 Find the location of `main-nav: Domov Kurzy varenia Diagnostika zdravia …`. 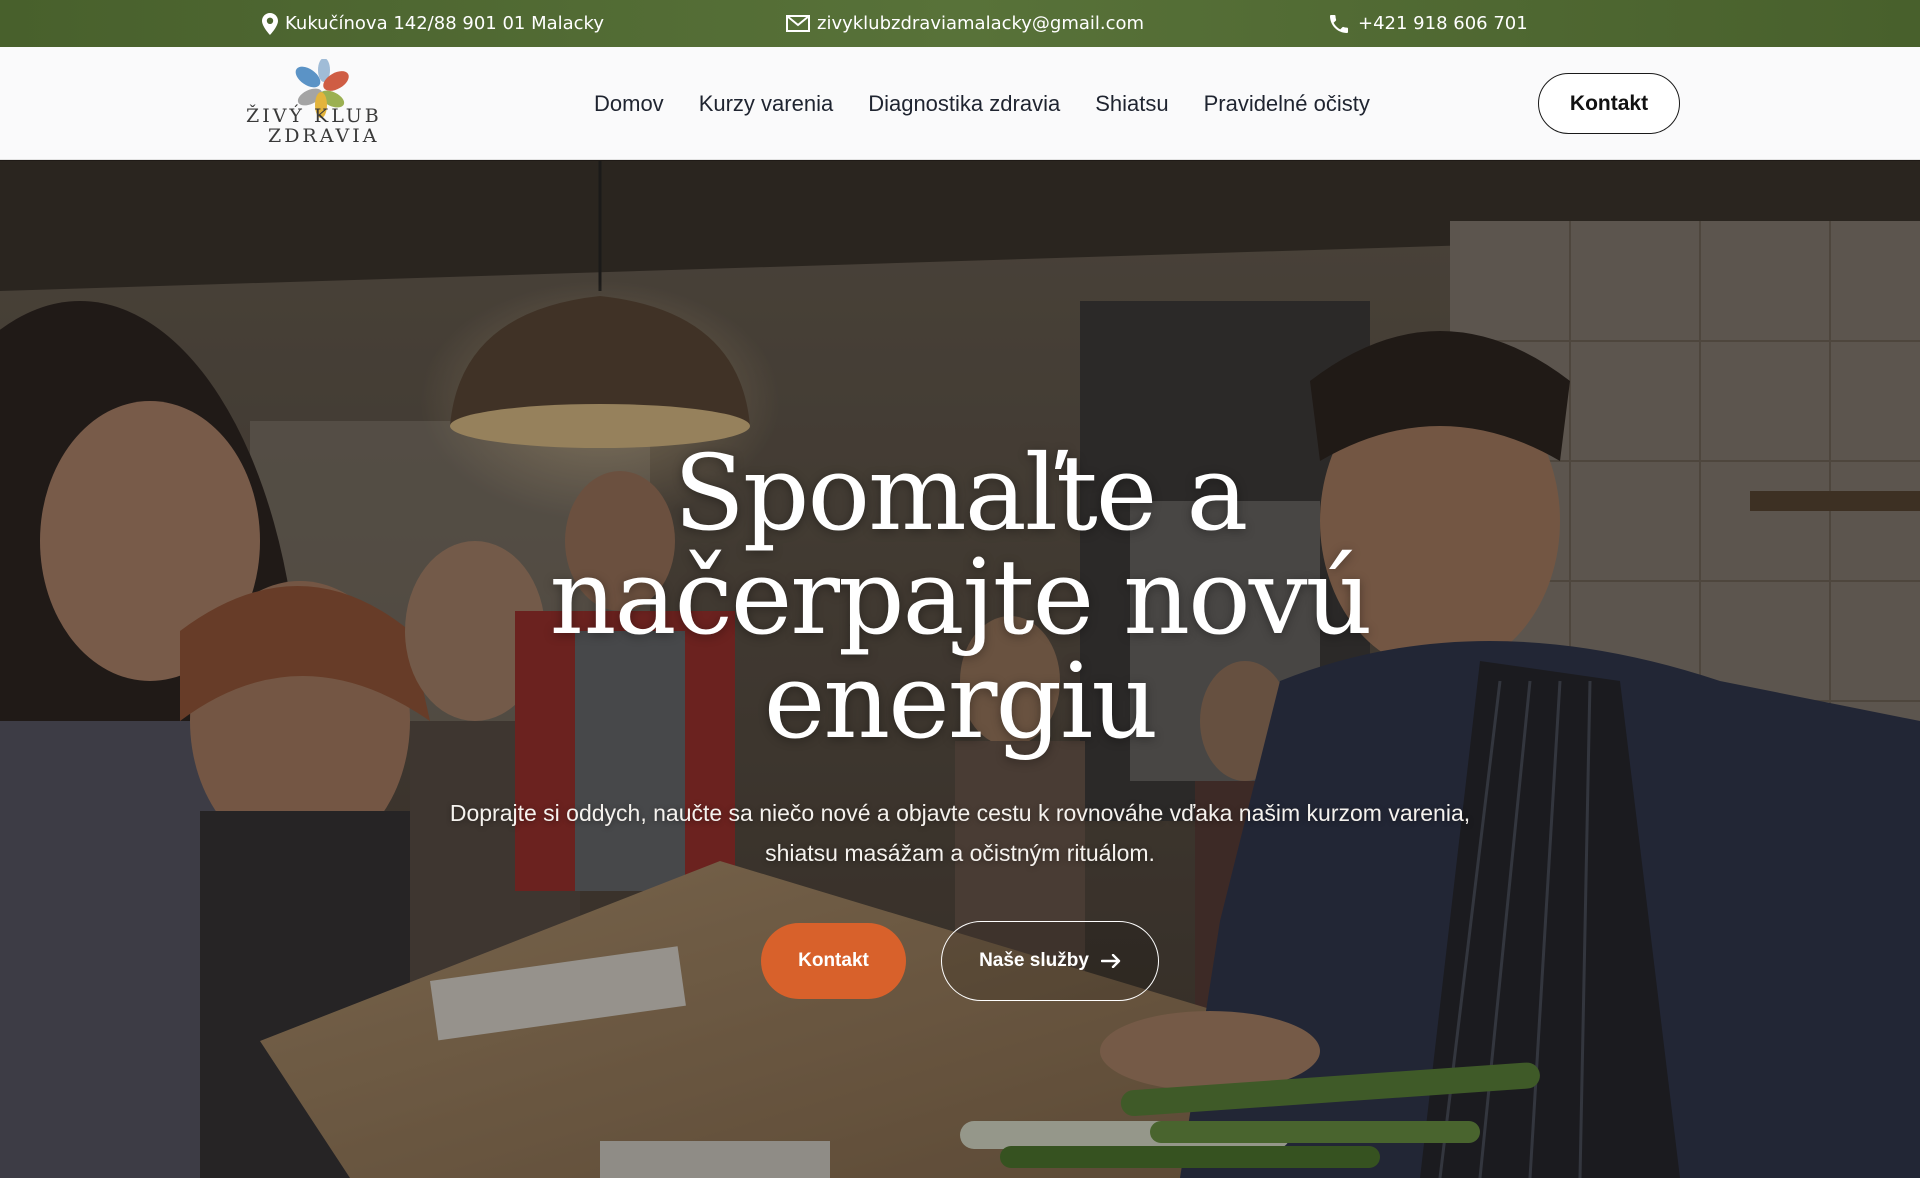

main-nav: Domov Kurzy varenia Diagnostika zdravia … is located at coordinates (982, 103).